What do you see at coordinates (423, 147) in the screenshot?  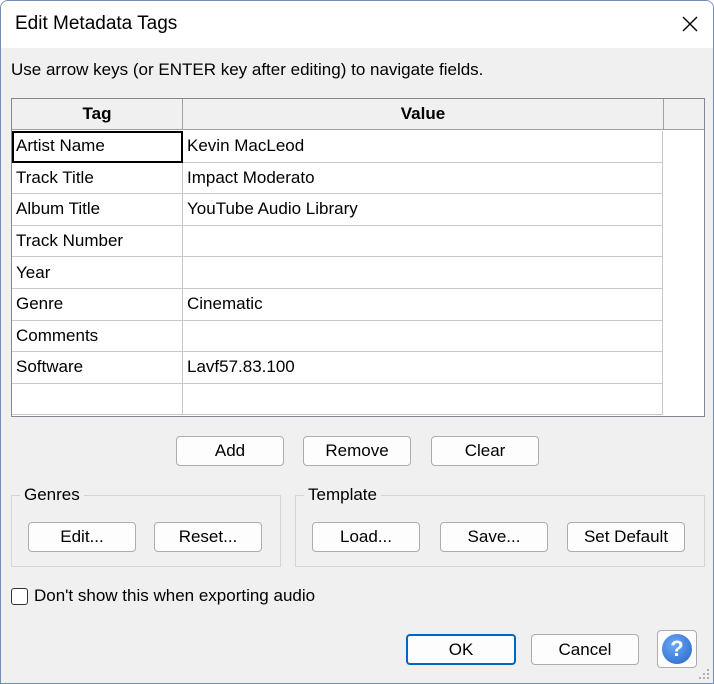 I see `value-cell: Kevin MacLeod` at bounding box center [423, 147].